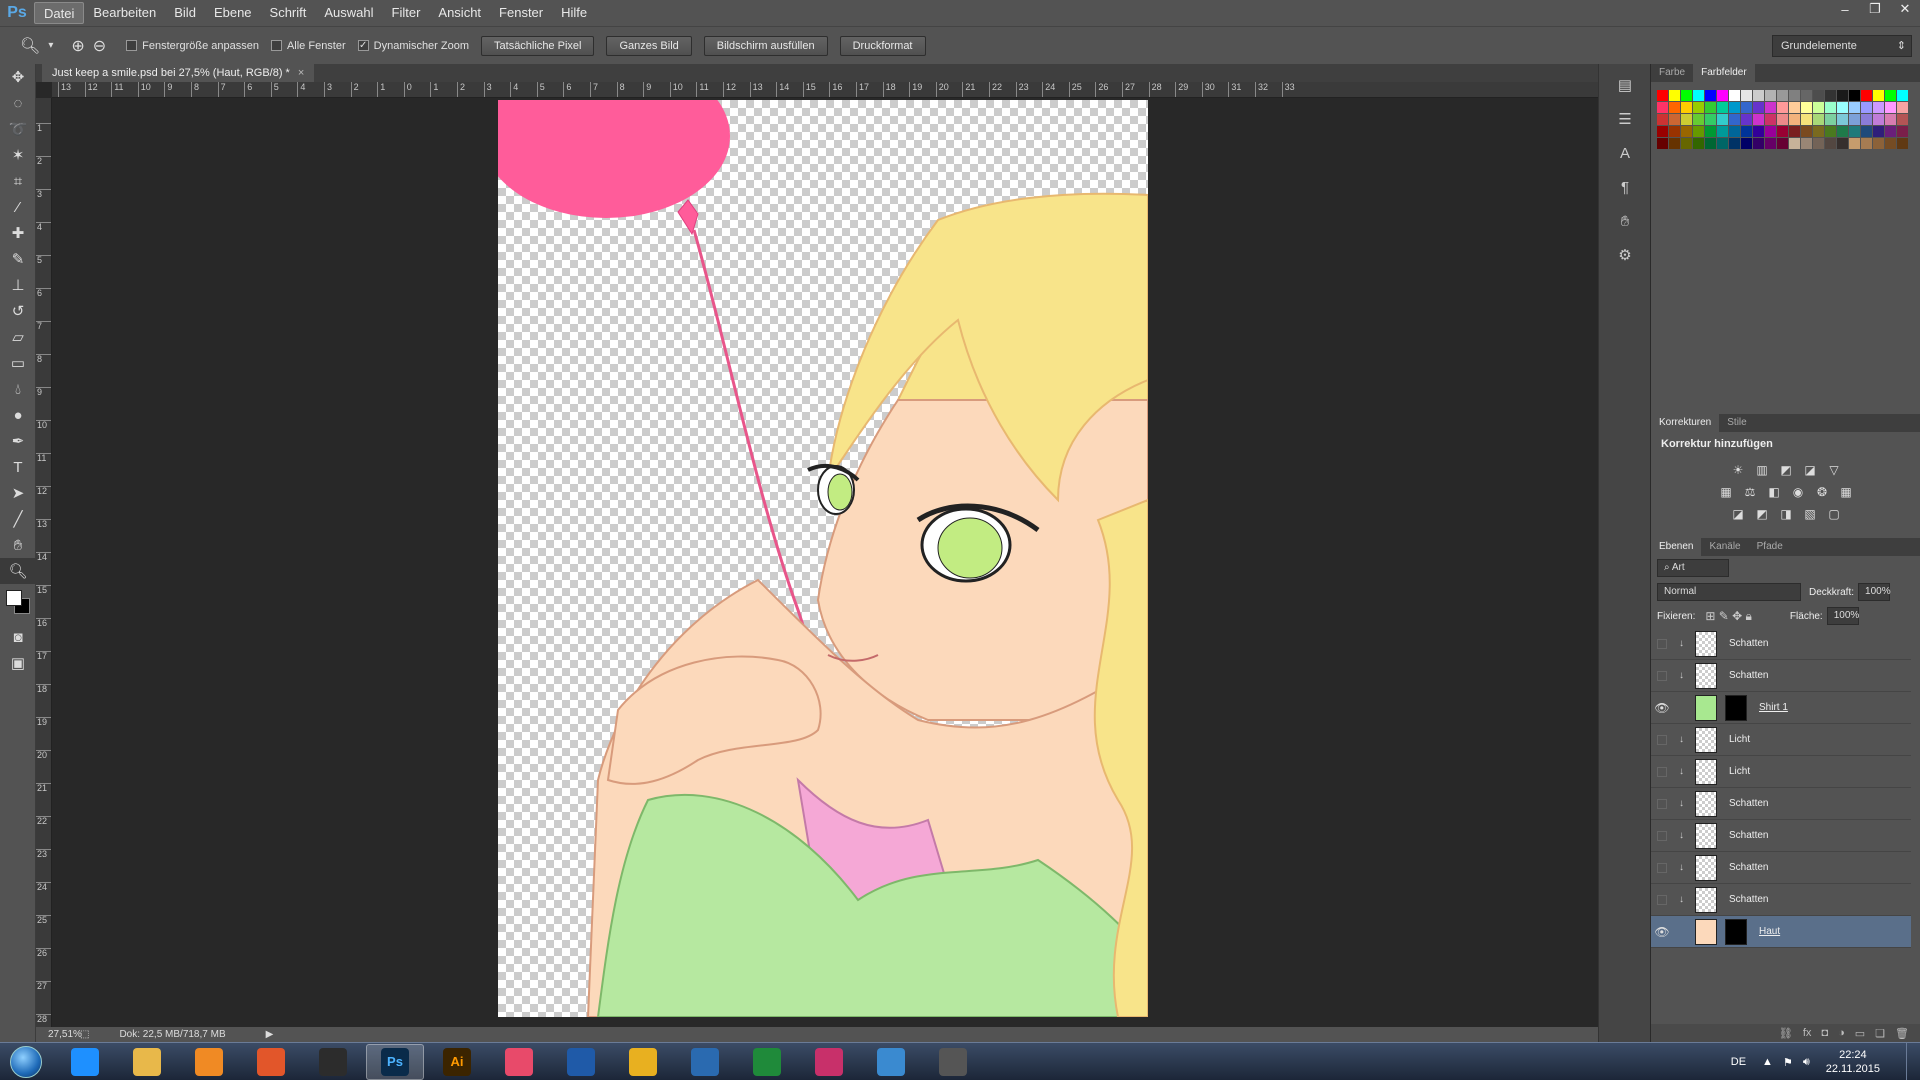 Image resolution: width=1920 pixels, height=1080 pixels. Describe the element at coordinates (14, 598) in the screenshot. I see `foreground-color` at that location.